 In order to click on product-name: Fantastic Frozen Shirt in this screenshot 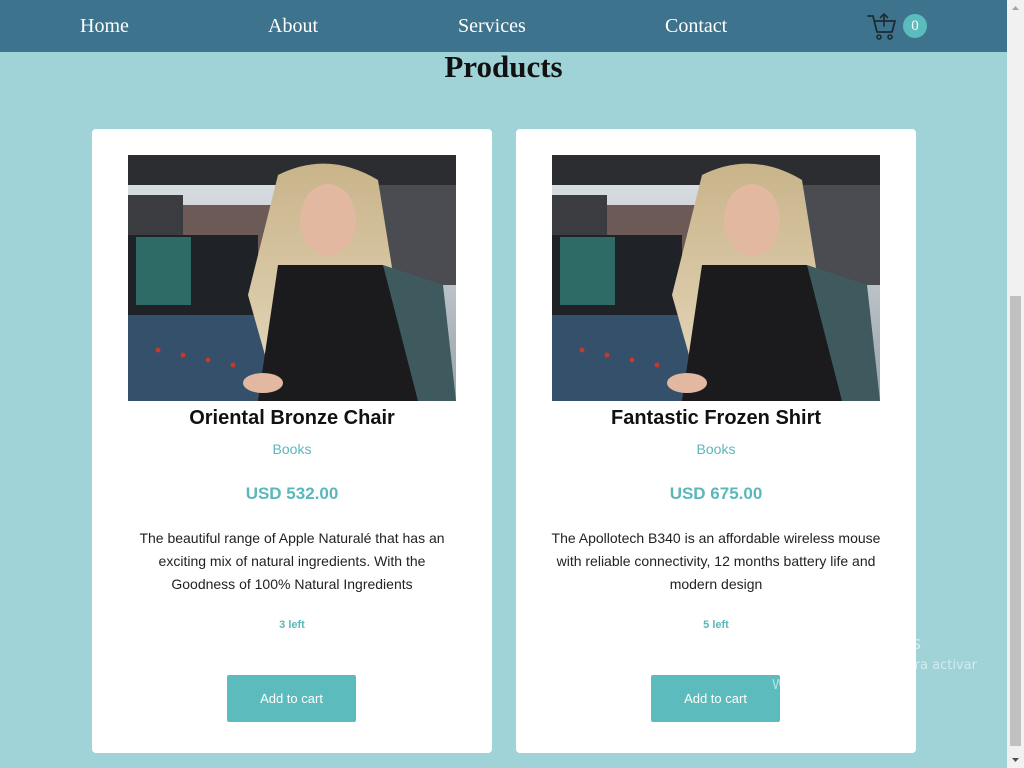, I will do `click(716, 418)`.